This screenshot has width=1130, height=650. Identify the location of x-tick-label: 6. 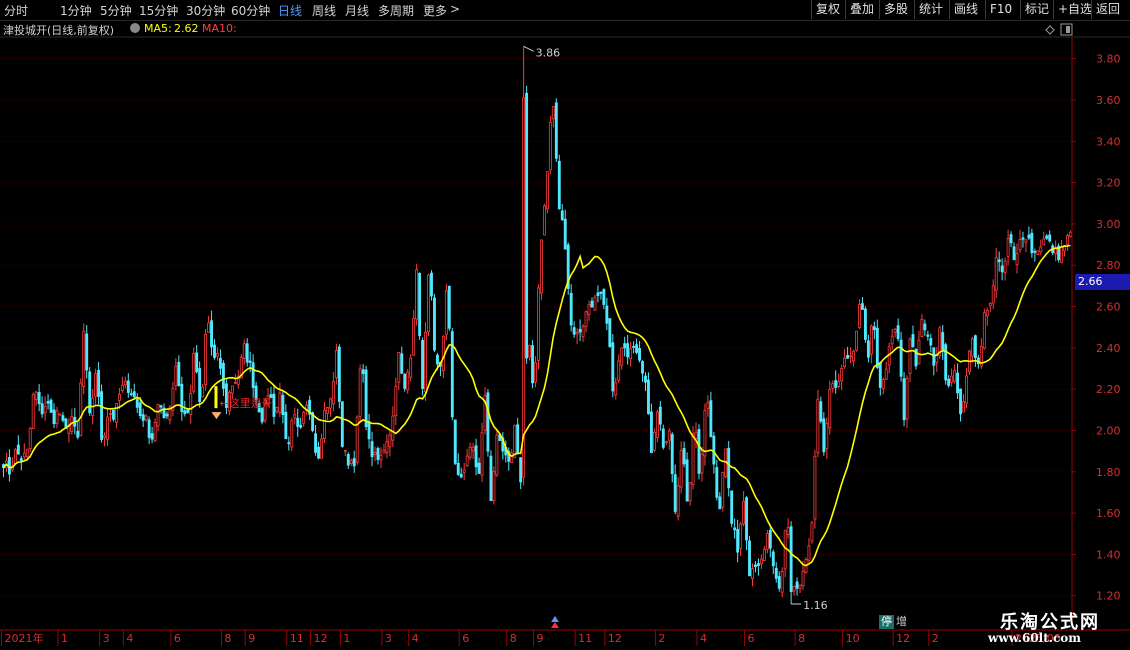
(465, 638).